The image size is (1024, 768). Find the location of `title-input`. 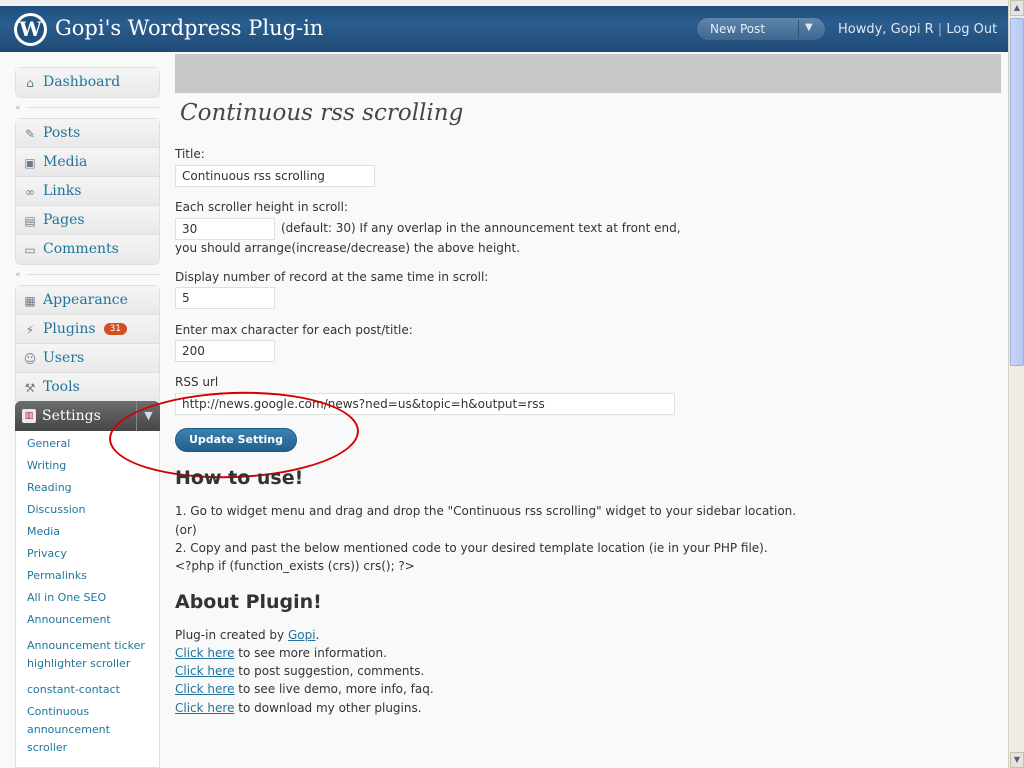

title-input is located at coordinates (275, 176).